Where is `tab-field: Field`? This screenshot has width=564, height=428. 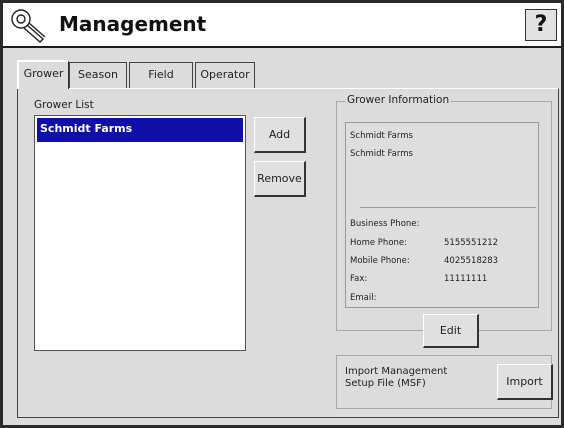
tab-field: Field is located at coordinates (161, 75).